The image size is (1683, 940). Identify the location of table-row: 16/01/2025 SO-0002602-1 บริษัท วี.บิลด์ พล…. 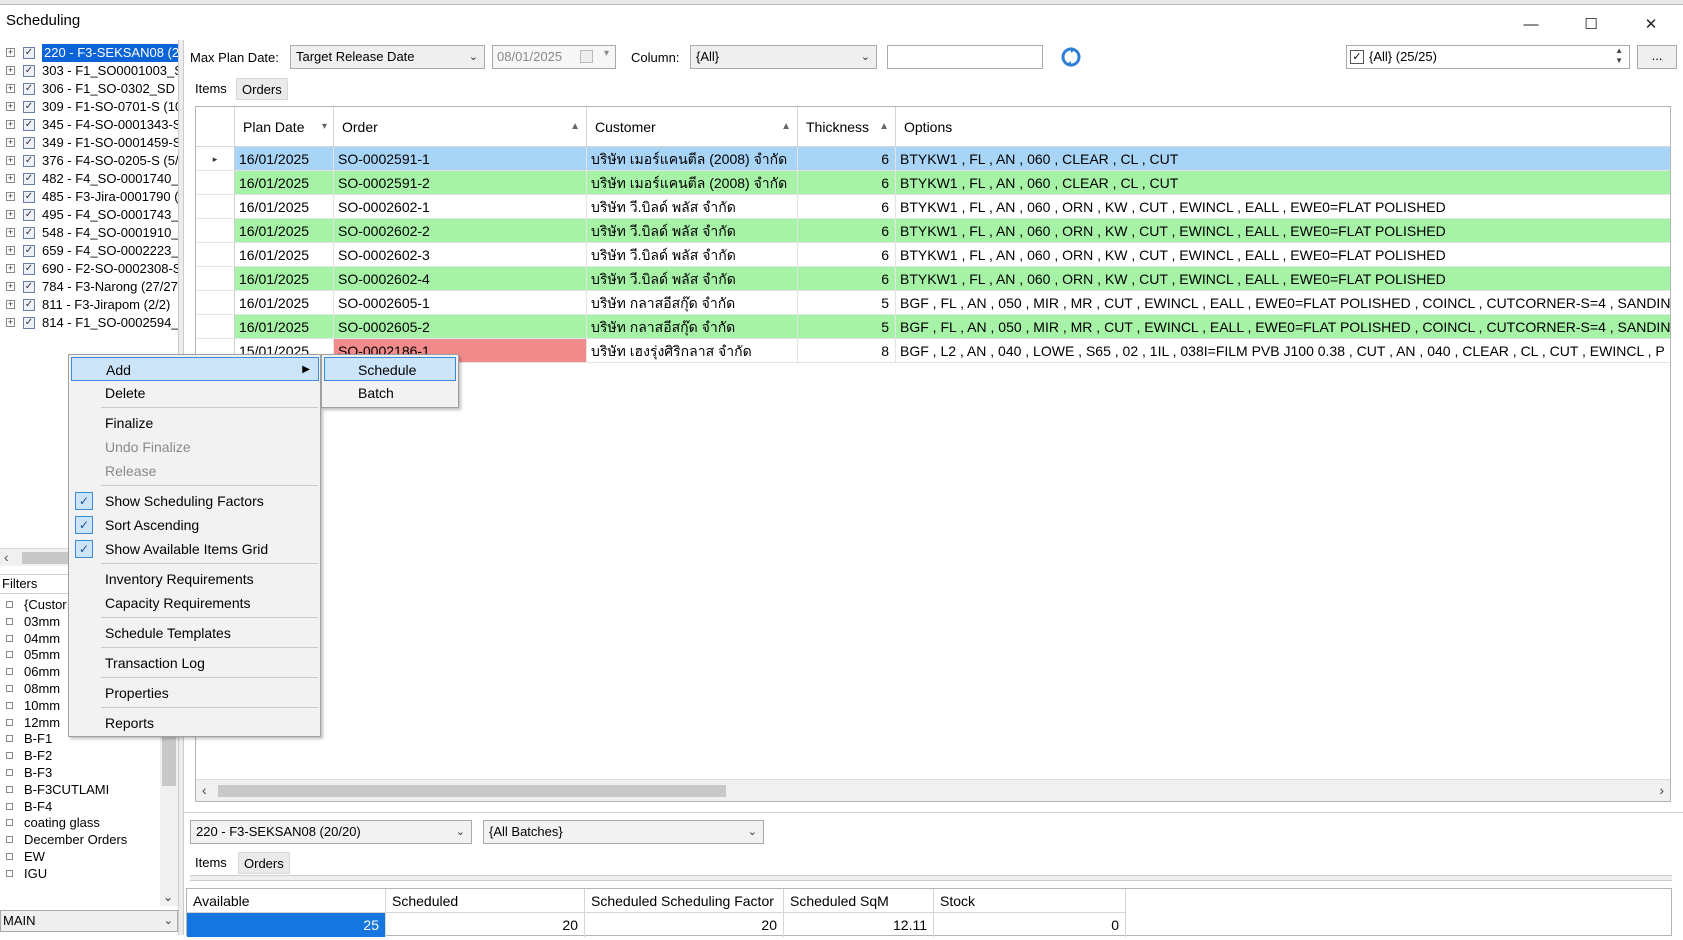
(933, 207).